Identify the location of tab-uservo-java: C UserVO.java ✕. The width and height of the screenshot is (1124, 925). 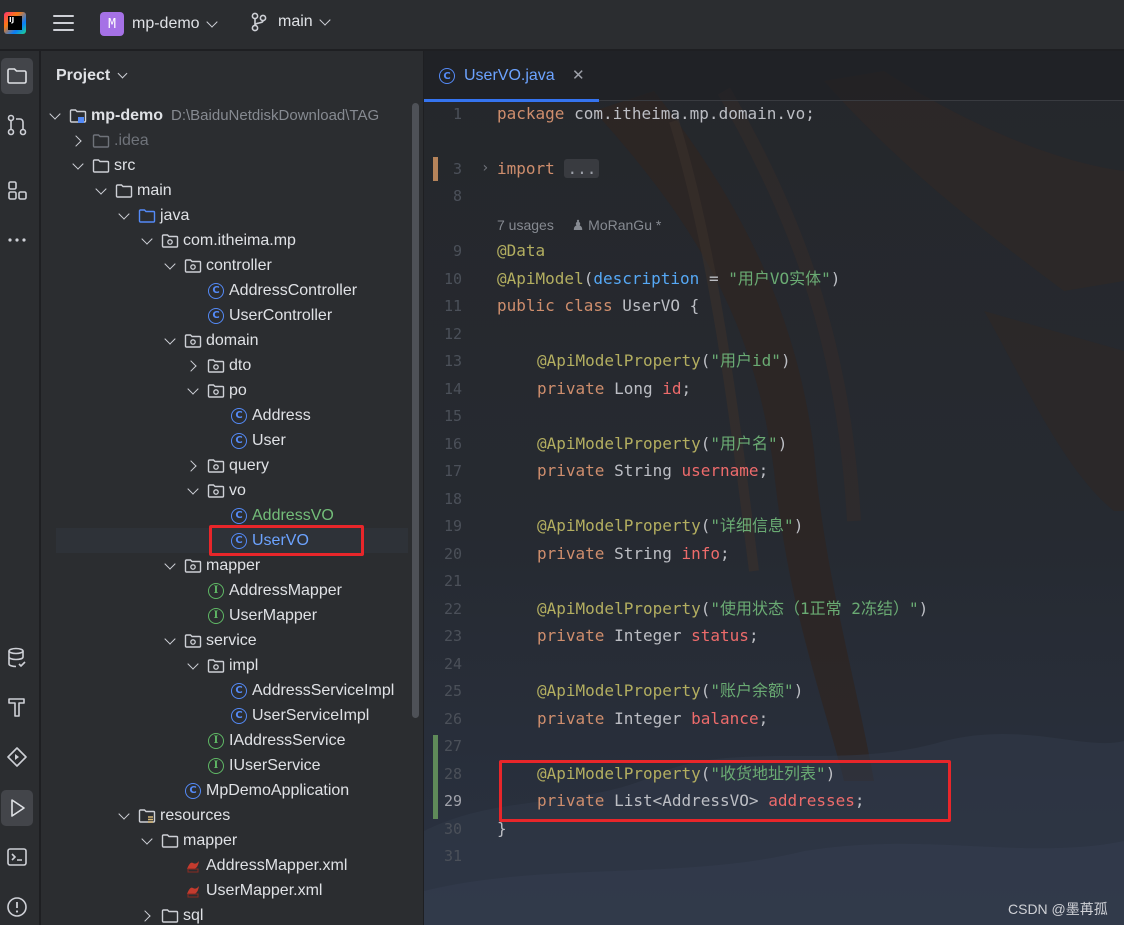
(511, 76).